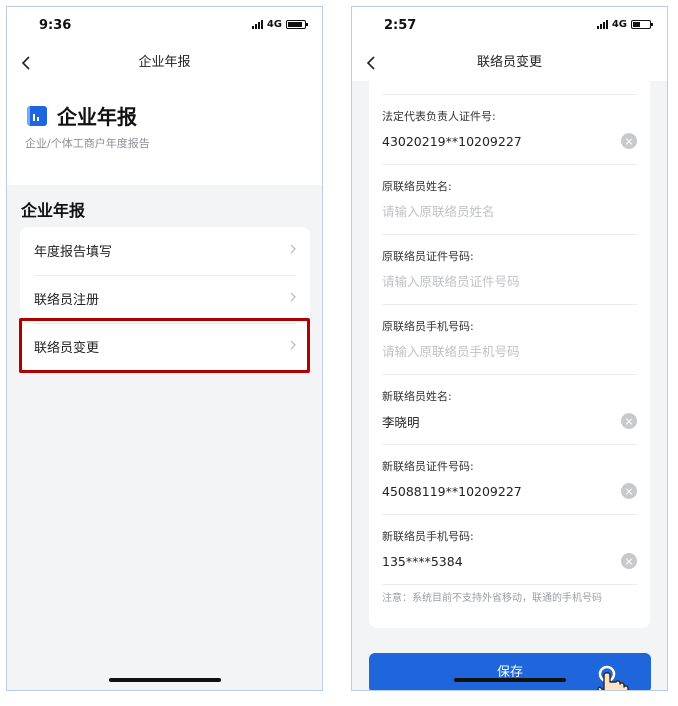 This screenshot has height=706, width=678. Describe the element at coordinates (497, 351) in the screenshot. I see `old-contact-phone-input` at that location.